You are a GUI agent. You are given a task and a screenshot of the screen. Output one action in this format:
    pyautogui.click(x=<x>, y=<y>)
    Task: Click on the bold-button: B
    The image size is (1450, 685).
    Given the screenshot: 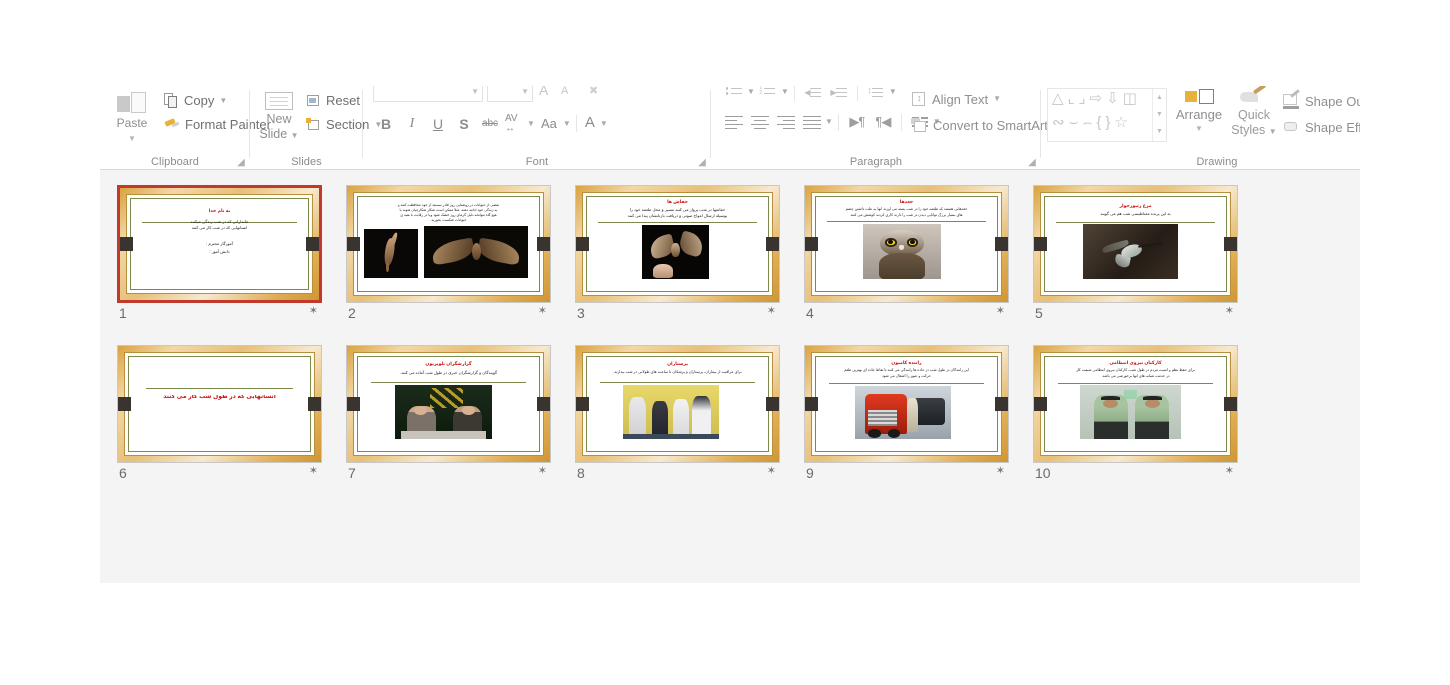 What is the action you would take?
    pyautogui.click(x=386, y=123)
    